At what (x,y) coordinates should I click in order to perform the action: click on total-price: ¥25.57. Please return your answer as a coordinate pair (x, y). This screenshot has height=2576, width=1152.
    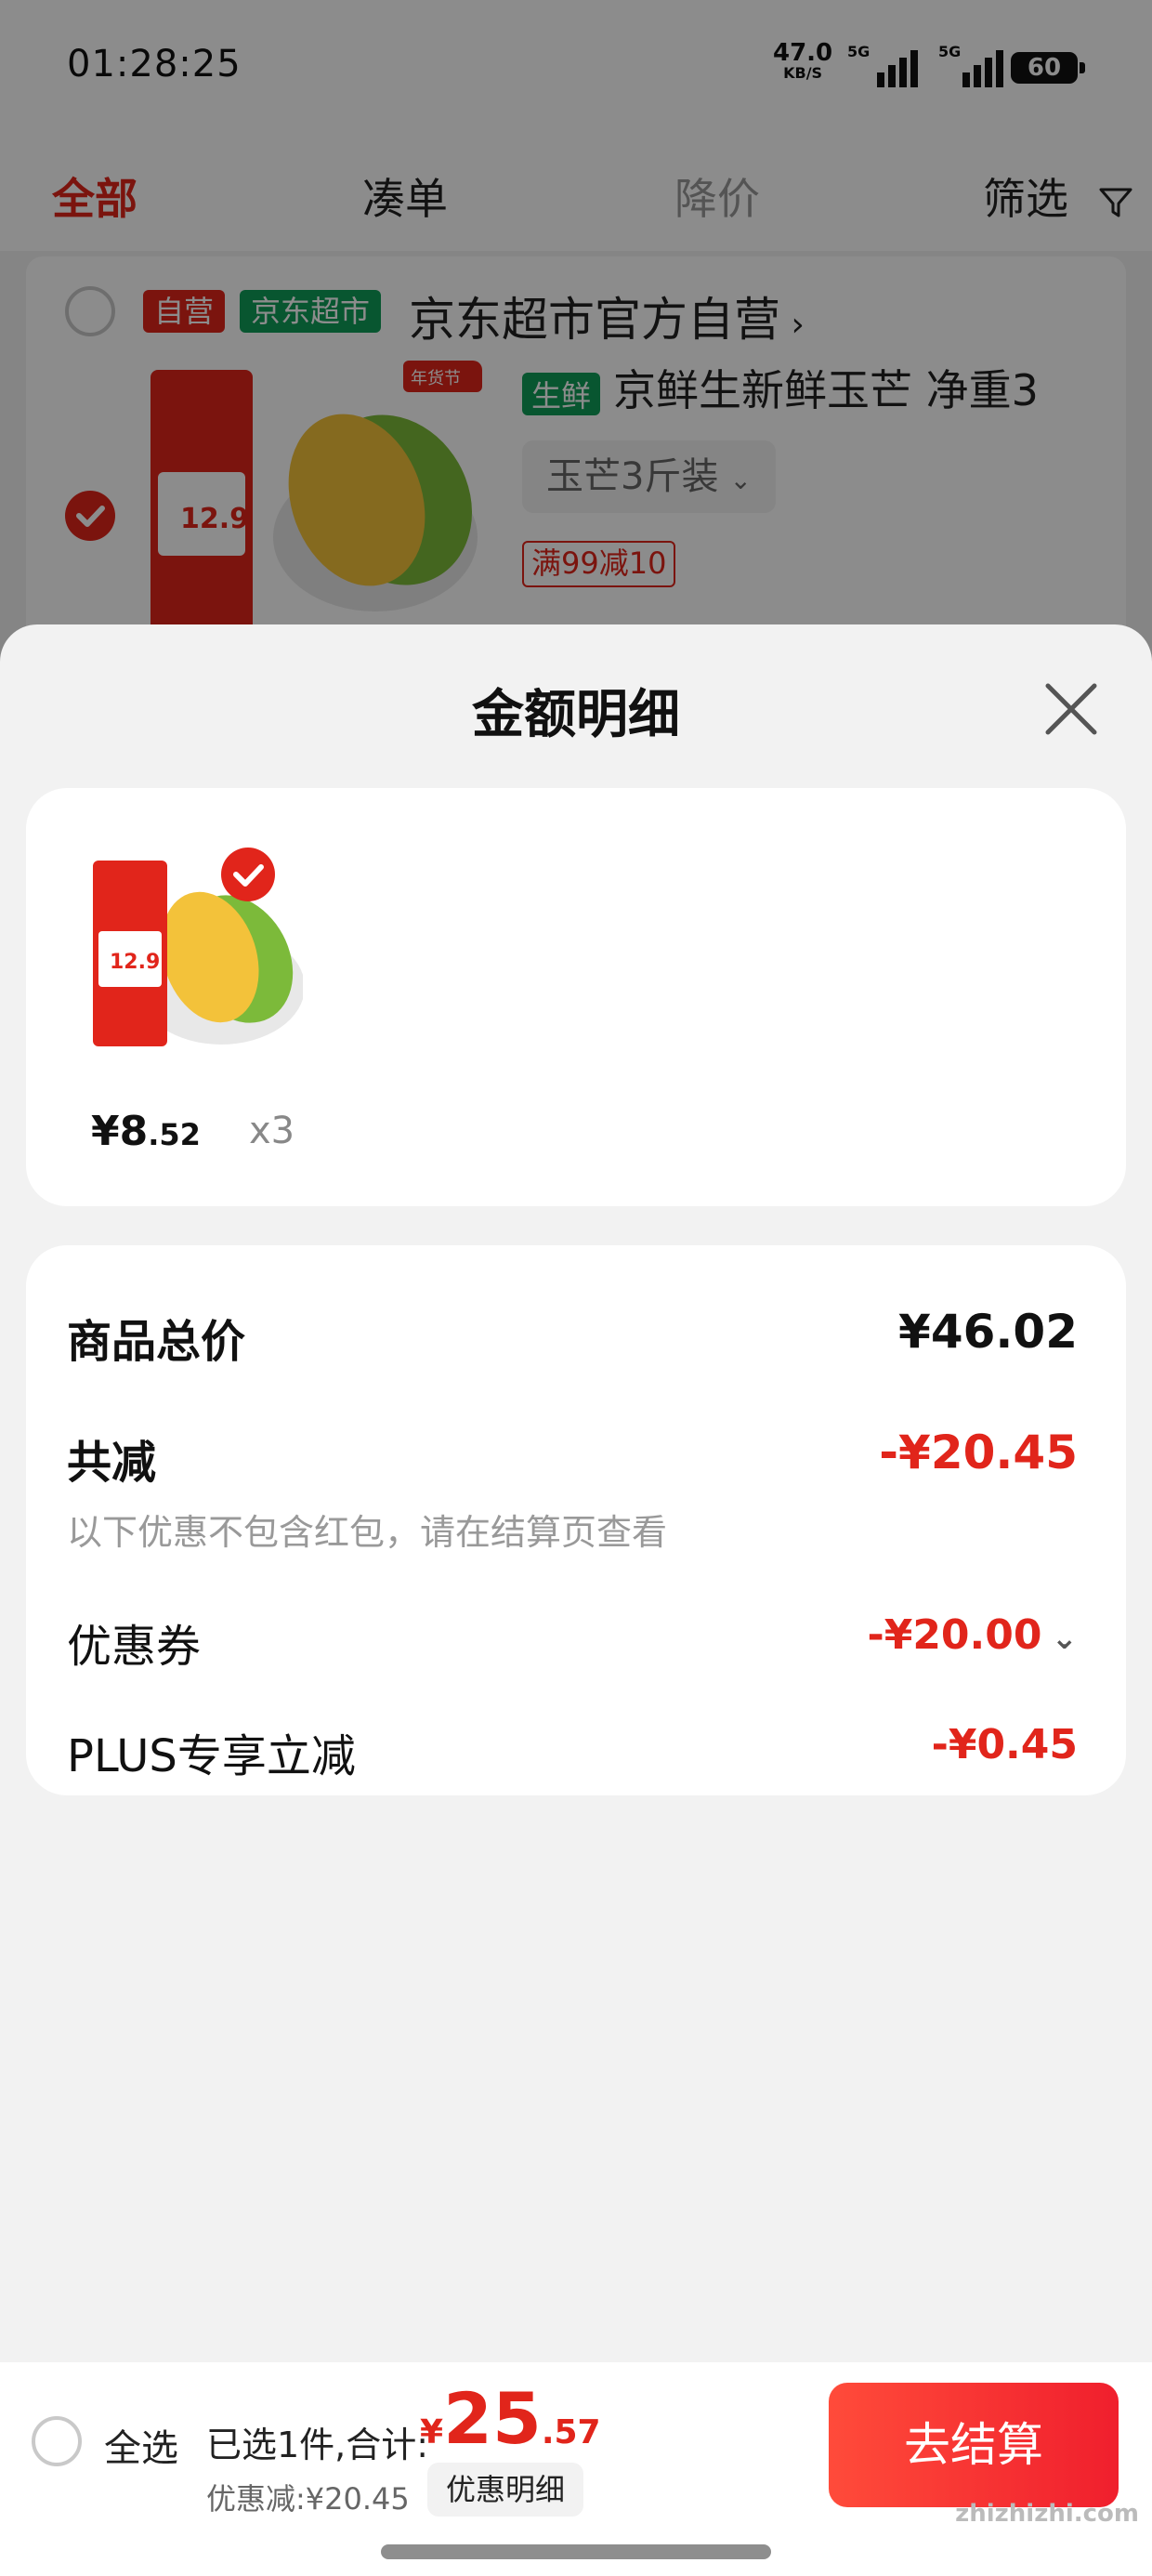
    Looking at the image, I should click on (510, 2418).